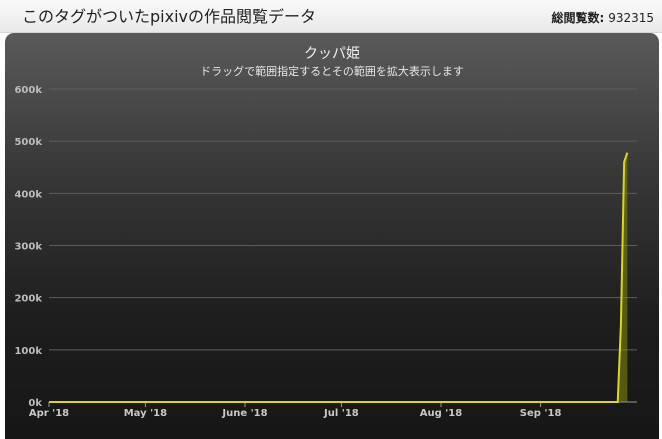  What do you see at coordinates (441, 413) in the screenshot?
I see `x-tick-label: Aug '18` at bounding box center [441, 413].